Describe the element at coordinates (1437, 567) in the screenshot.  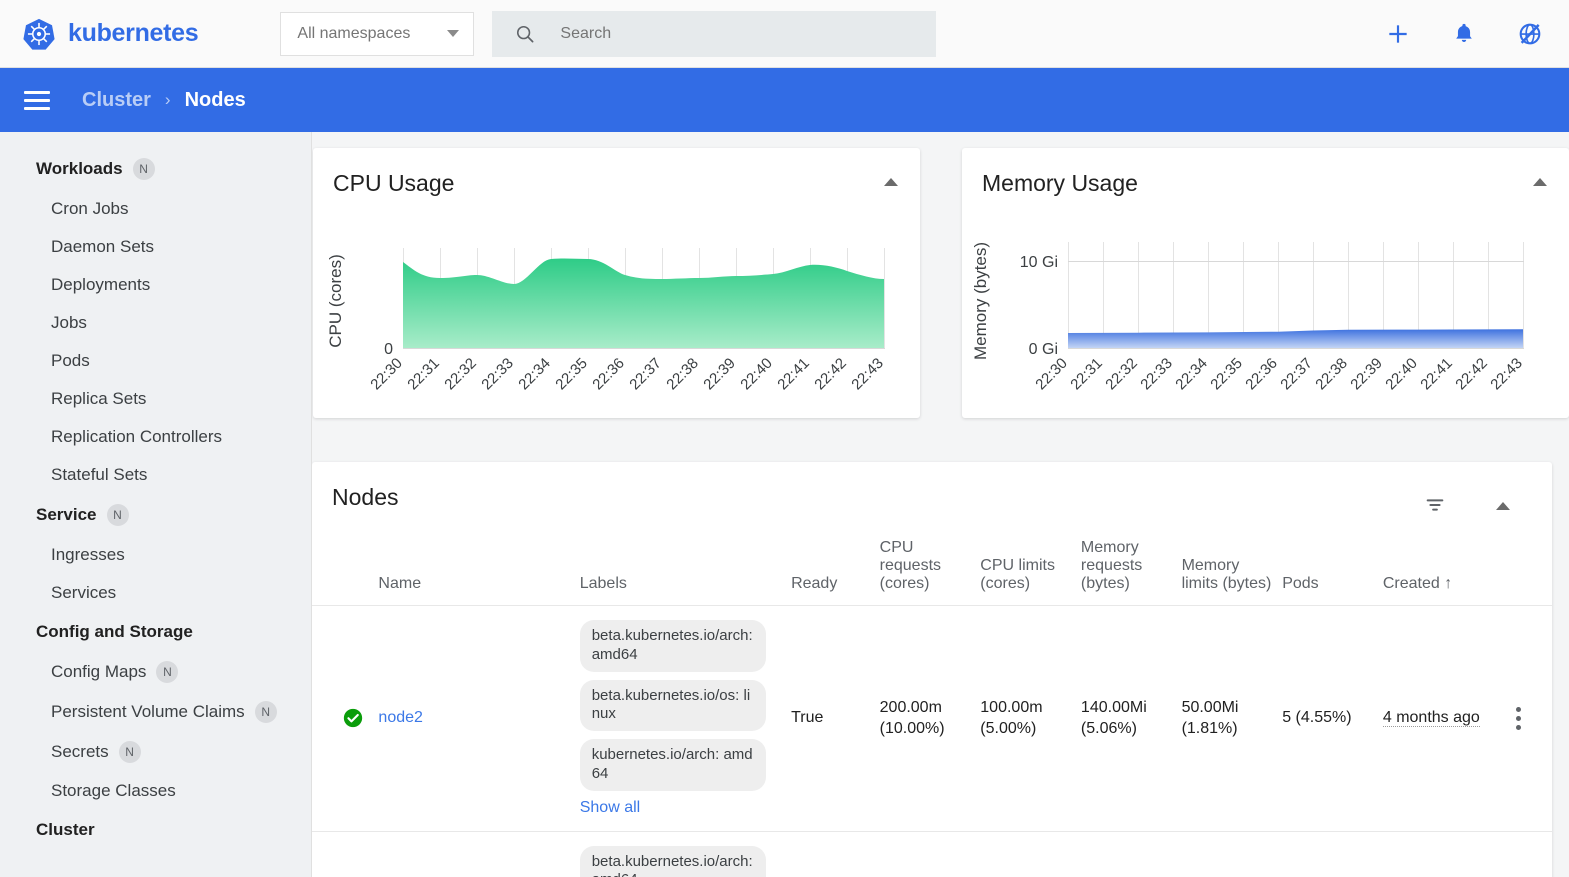
I see `column-header-created: Created ↑` at that location.